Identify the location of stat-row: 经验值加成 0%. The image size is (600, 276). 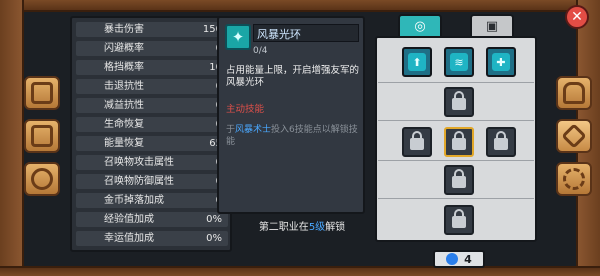
(152, 219).